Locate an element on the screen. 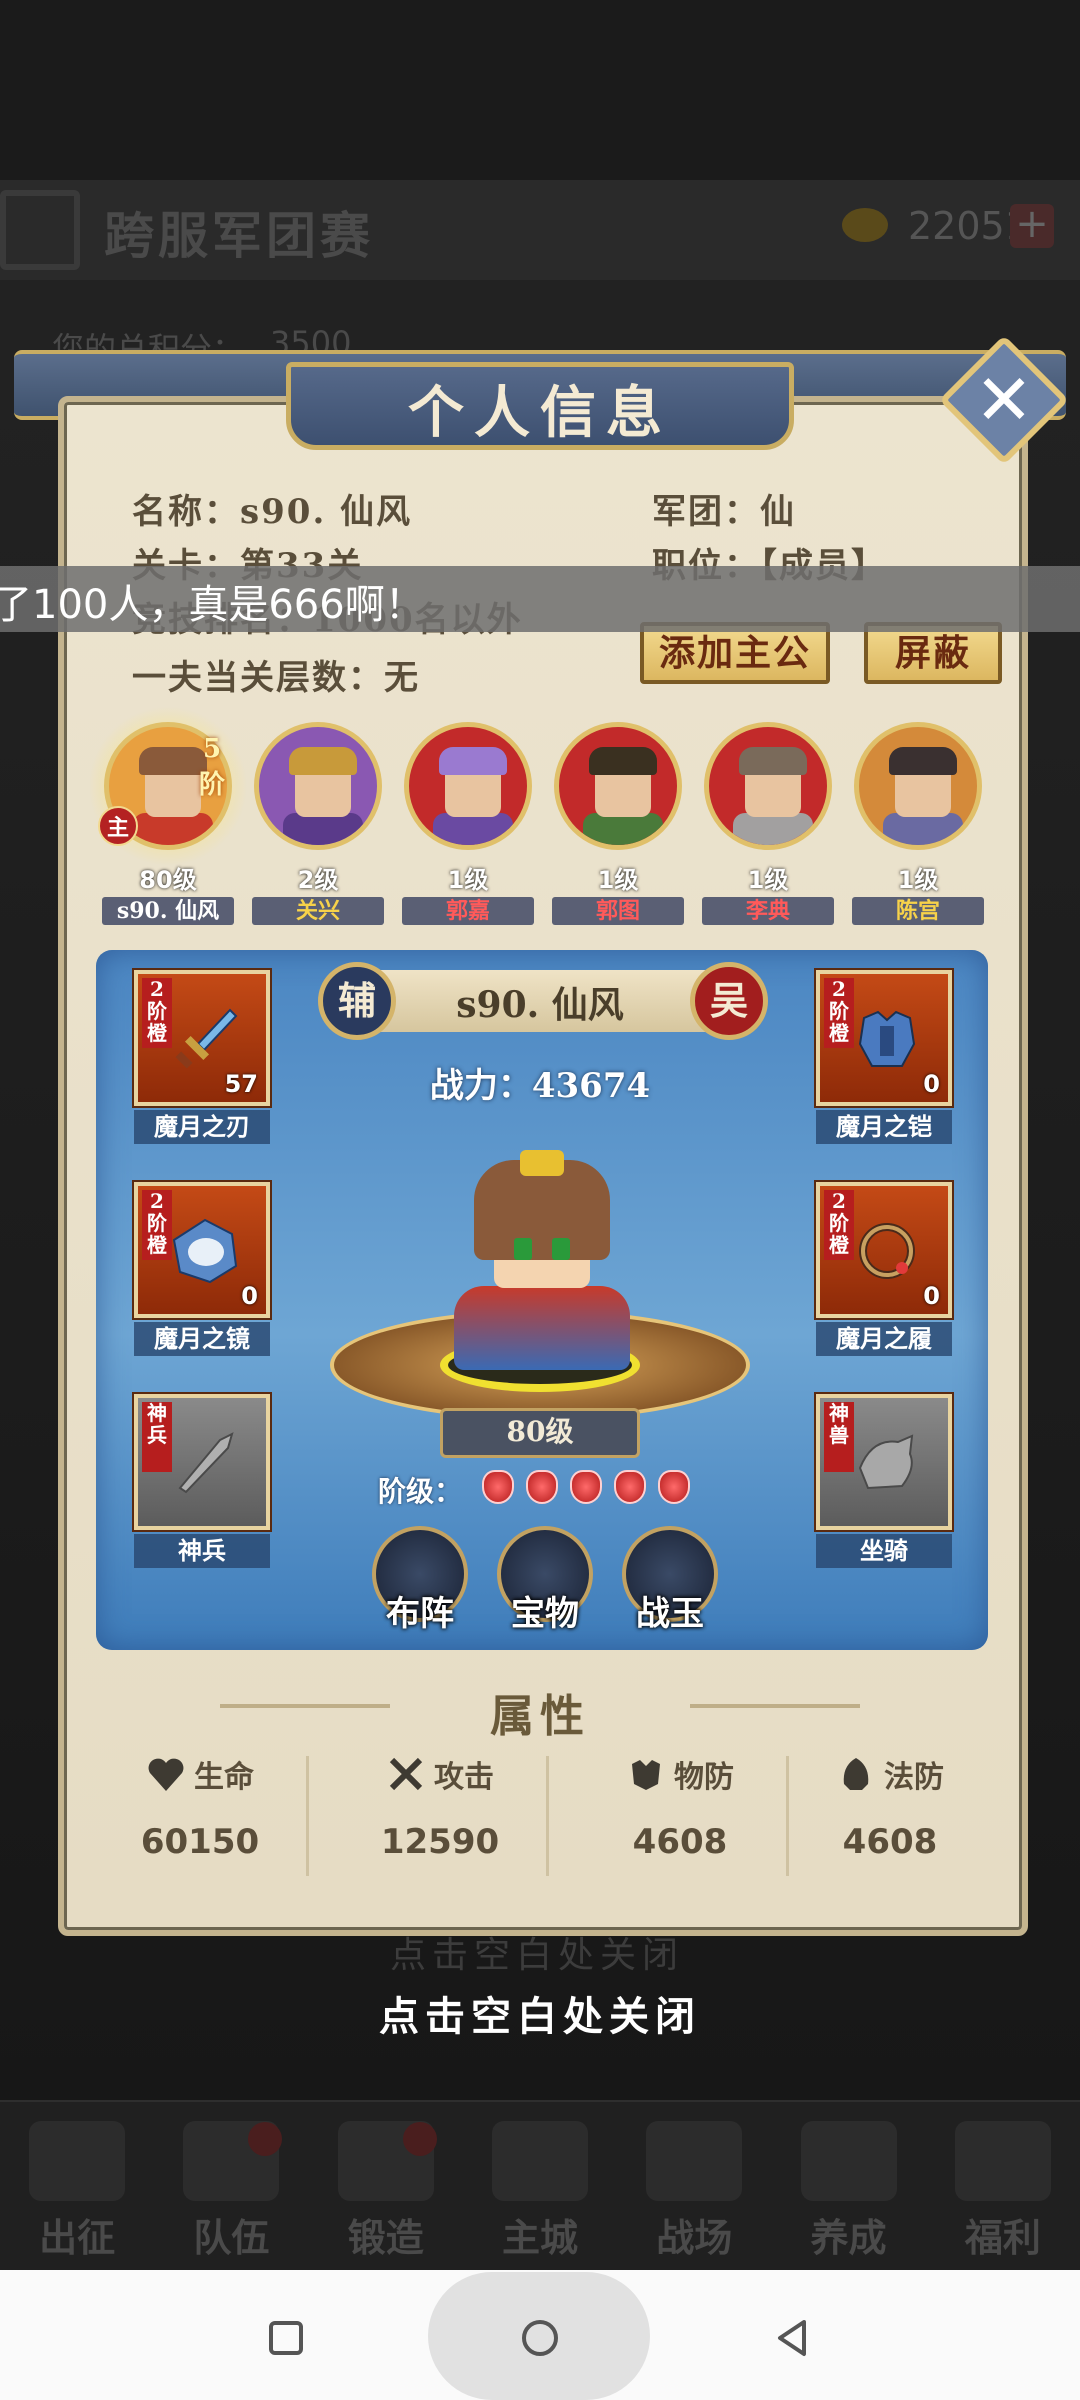 This screenshot has width=1080, height=2400. equip-slot-boots: 2阶橙 0 魔月之履 is located at coordinates (884, 1269).